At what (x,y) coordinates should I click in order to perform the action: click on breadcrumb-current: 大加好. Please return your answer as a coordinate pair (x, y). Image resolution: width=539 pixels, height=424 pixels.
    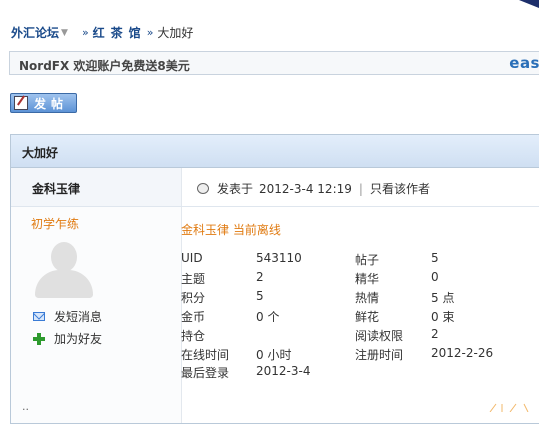
    Looking at the image, I should click on (175, 33).